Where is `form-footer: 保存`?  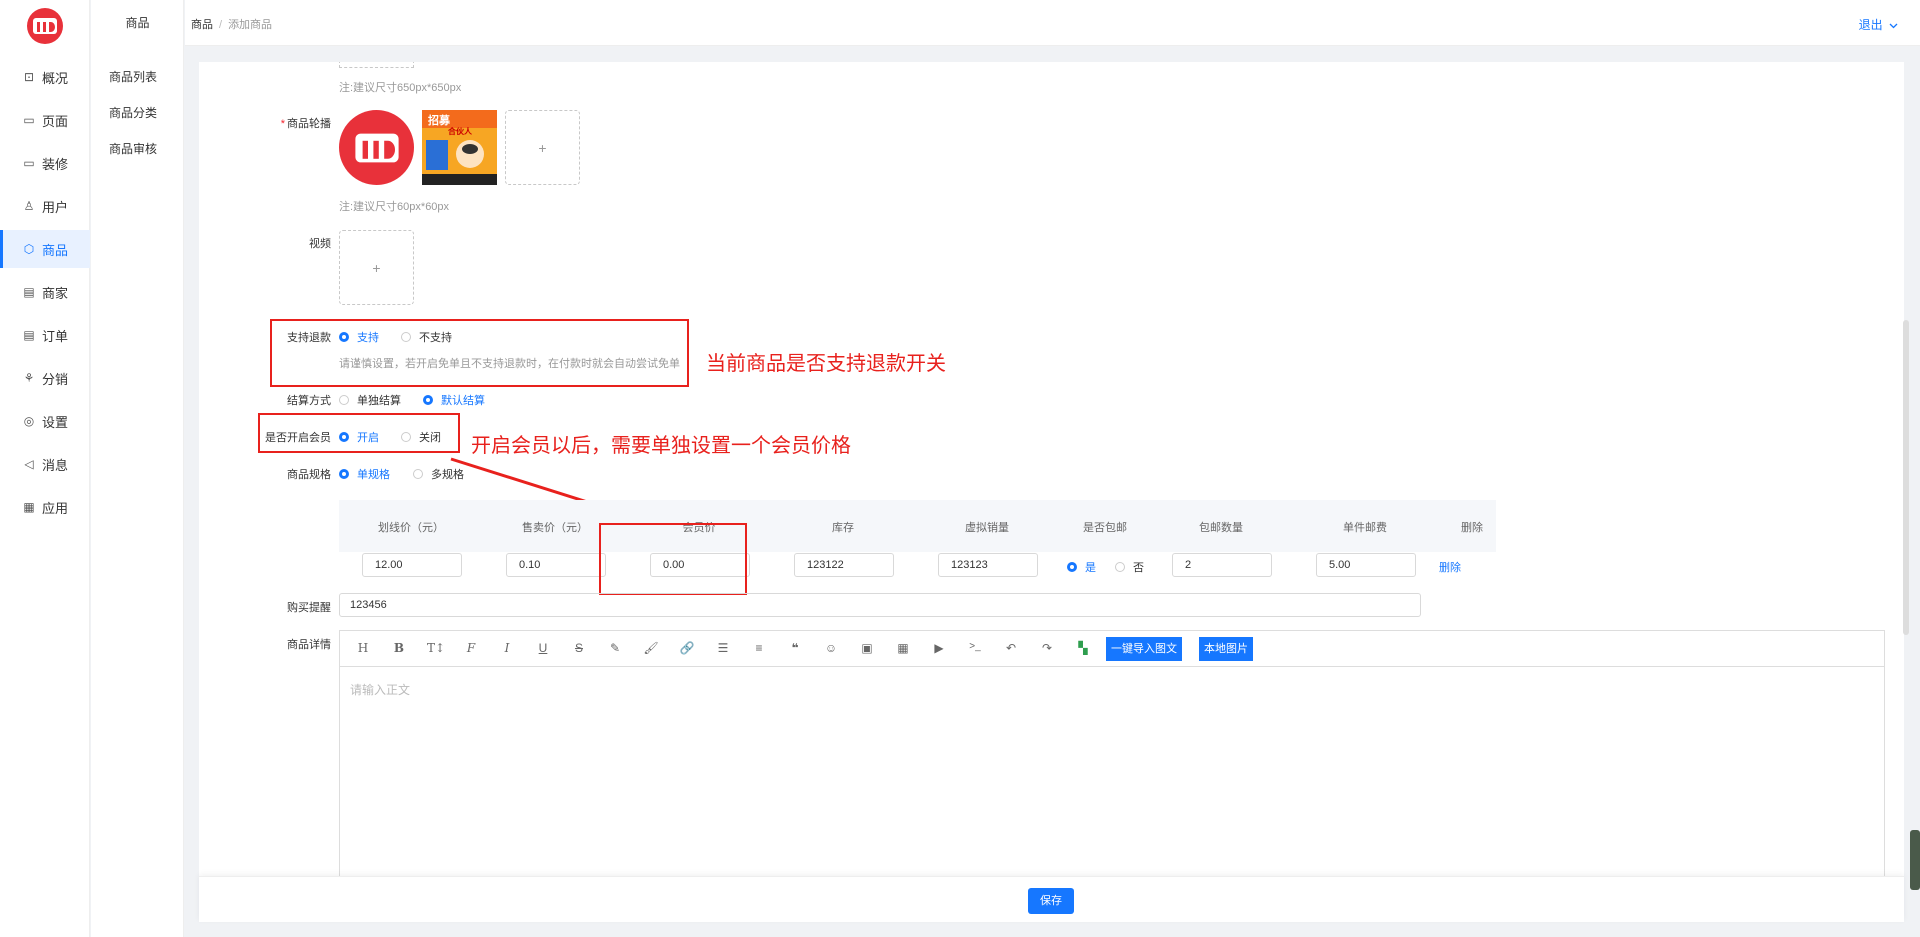
form-footer: 保存 is located at coordinates (1051, 899).